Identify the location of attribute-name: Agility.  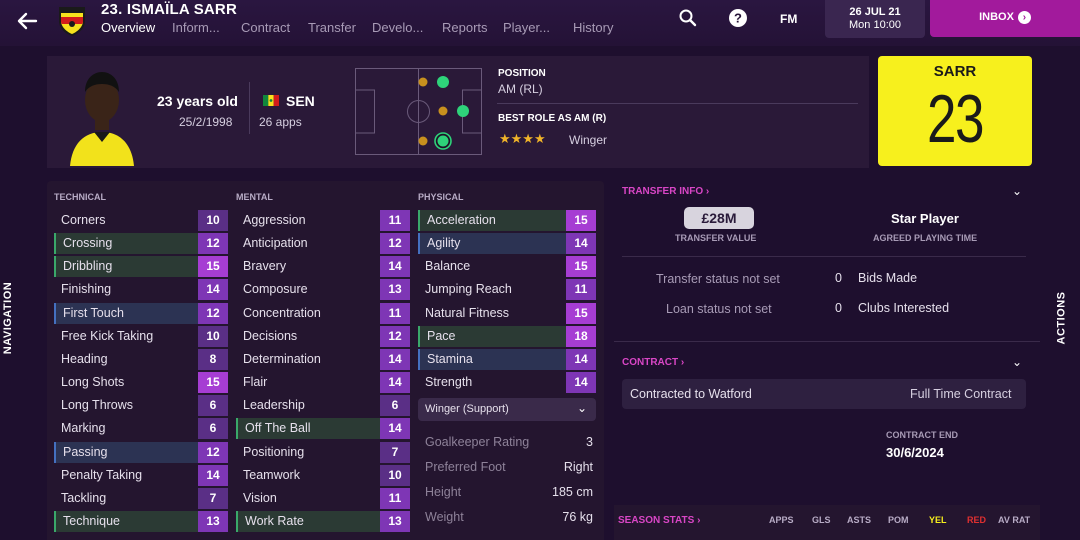
(444, 243).